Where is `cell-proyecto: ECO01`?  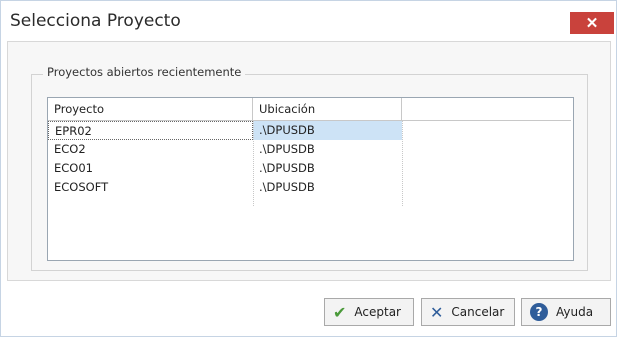
cell-proyecto: ECO01 is located at coordinates (73, 168).